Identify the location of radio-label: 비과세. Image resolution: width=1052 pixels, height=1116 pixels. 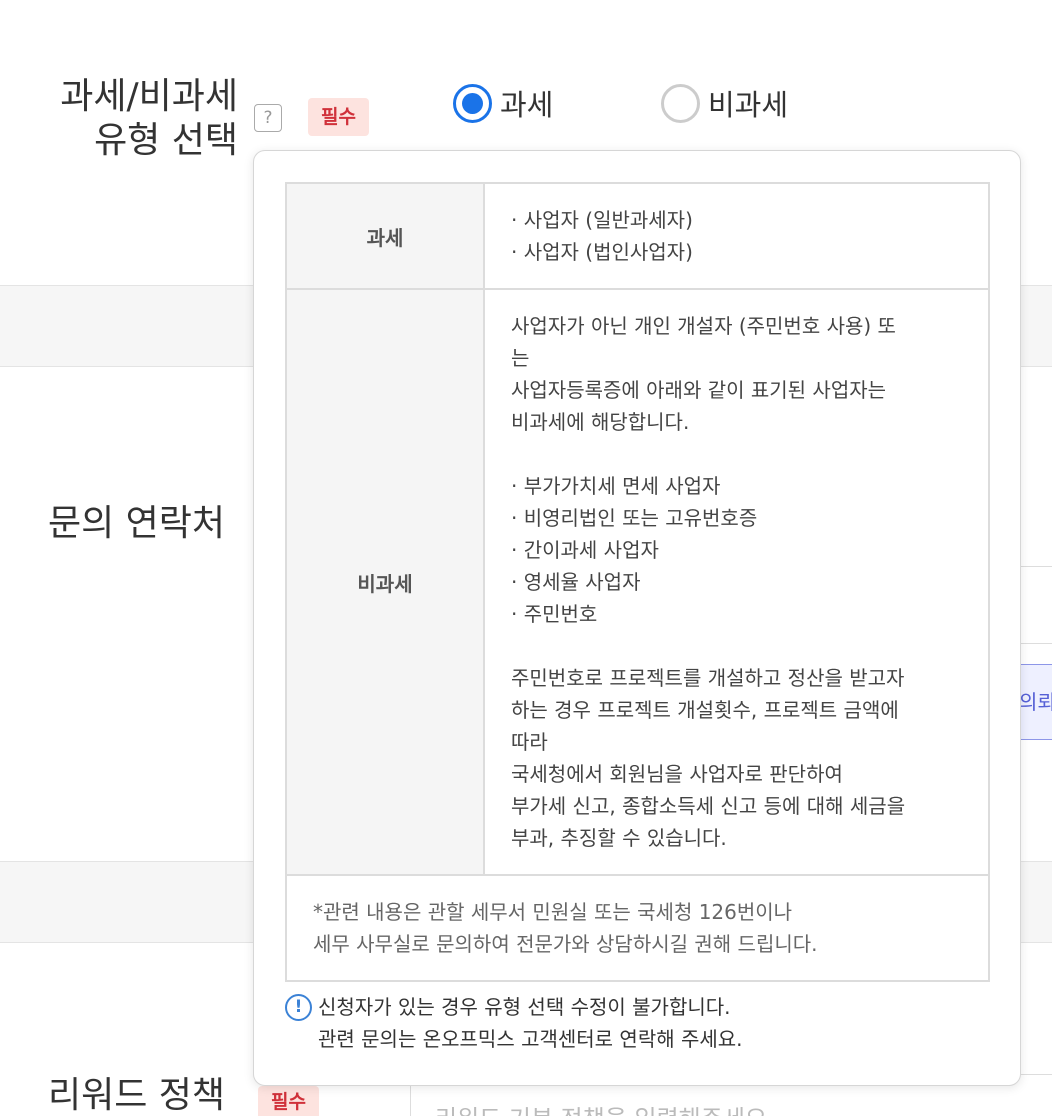
(748, 105).